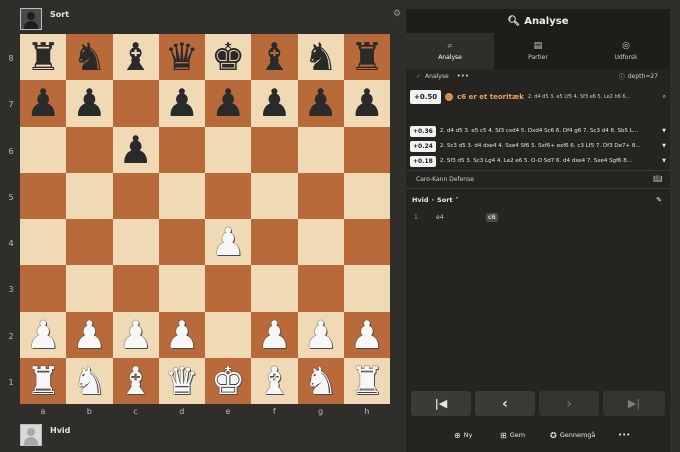  What do you see at coordinates (463, 435) in the screenshot?
I see `footer-new-button: ⊕ Ny` at bounding box center [463, 435].